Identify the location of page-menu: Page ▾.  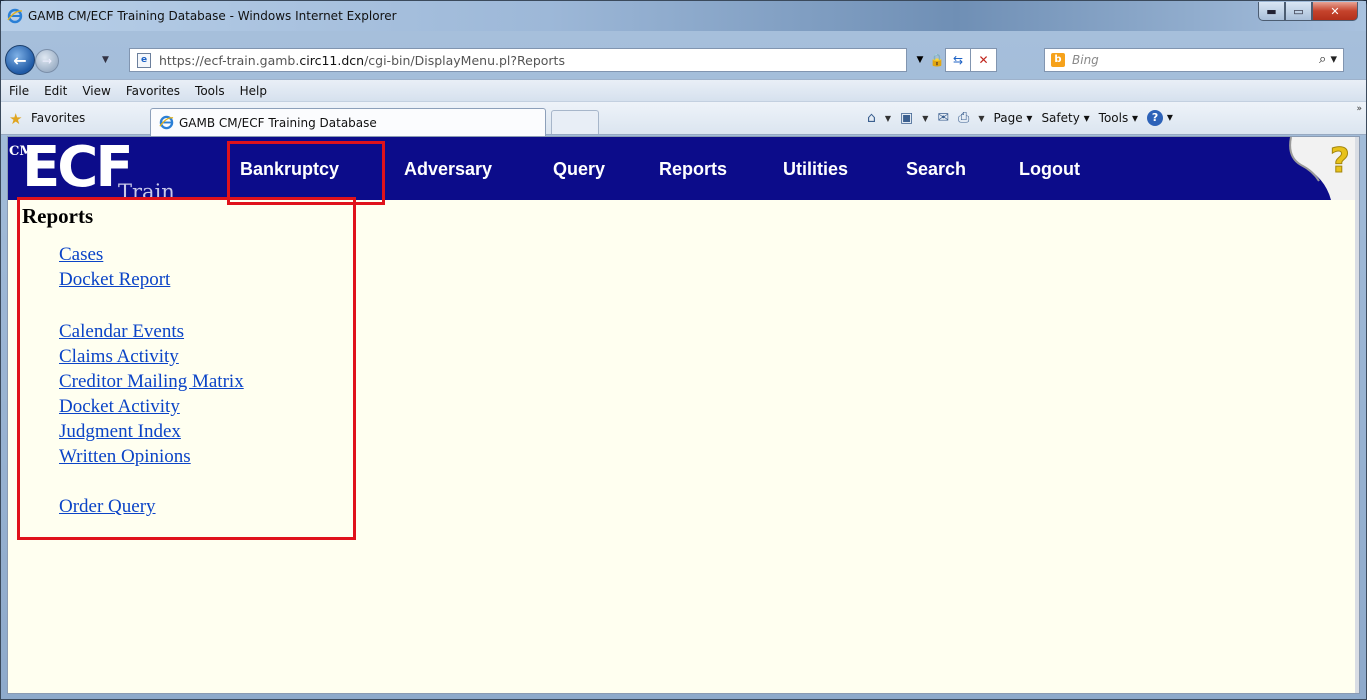
(1013, 118).